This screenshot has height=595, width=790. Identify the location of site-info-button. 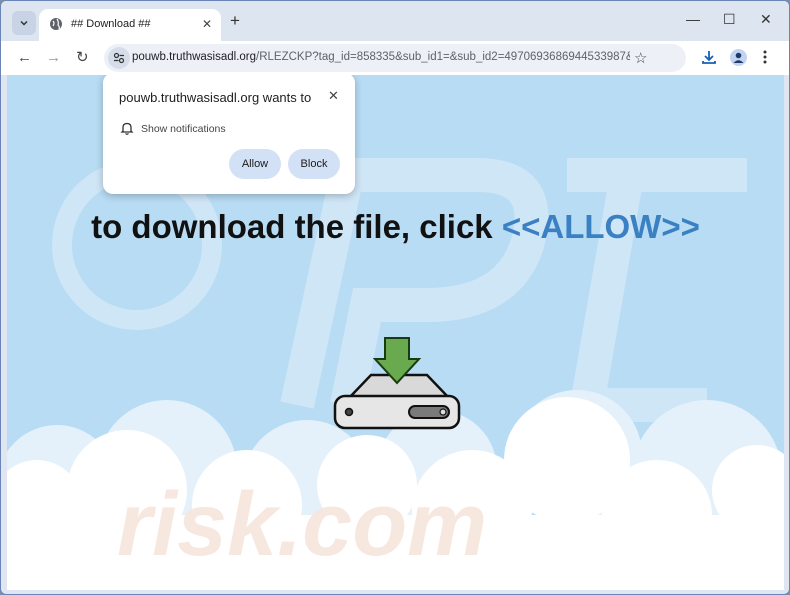
(119, 58).